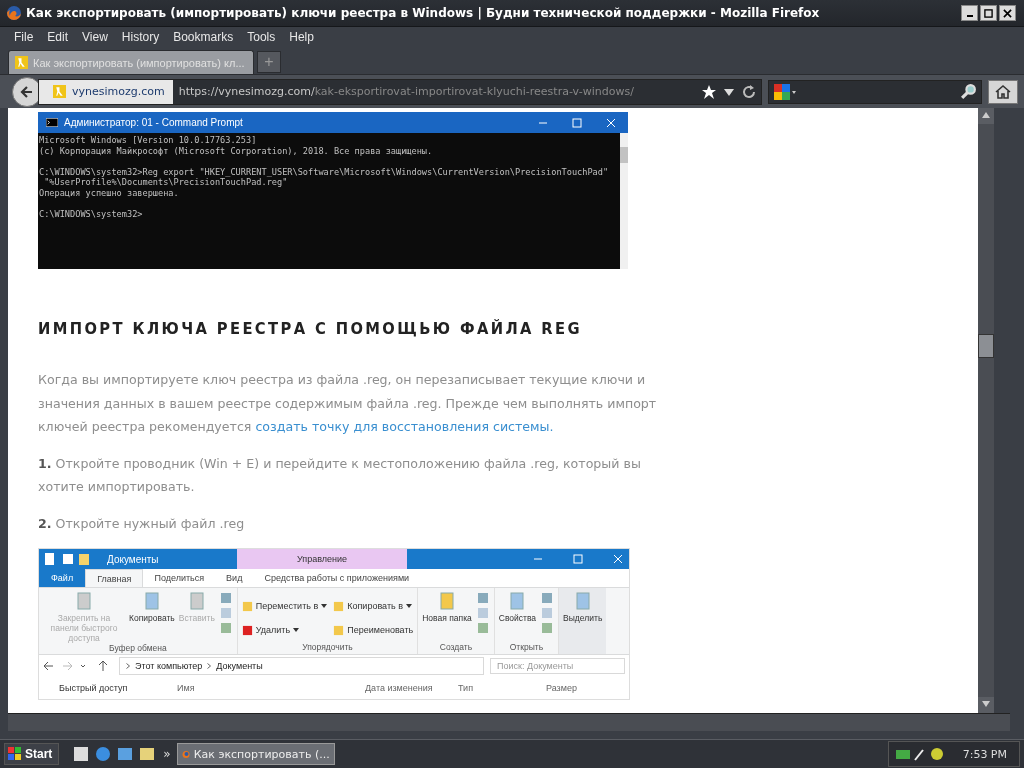 This screenshot has width=1024, height=768. I want to click on tray-icons, so click(919, 754).